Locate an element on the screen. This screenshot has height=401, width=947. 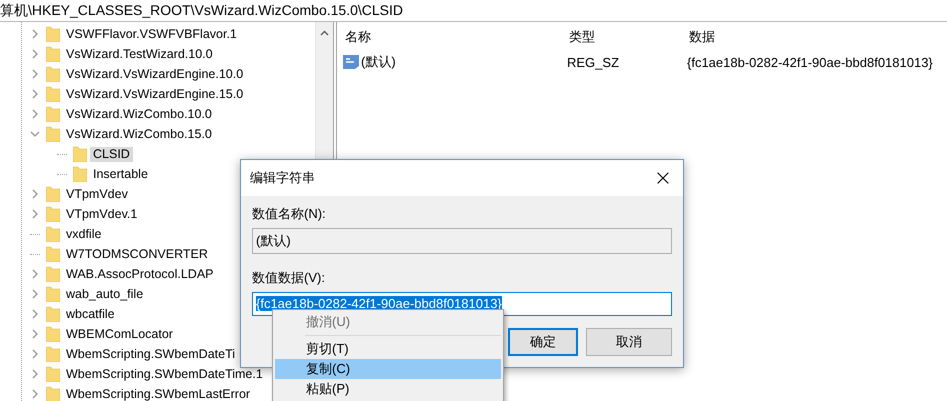
tree-item: WbemScripting.SWbemLastError is located at coordinates (158, 393).